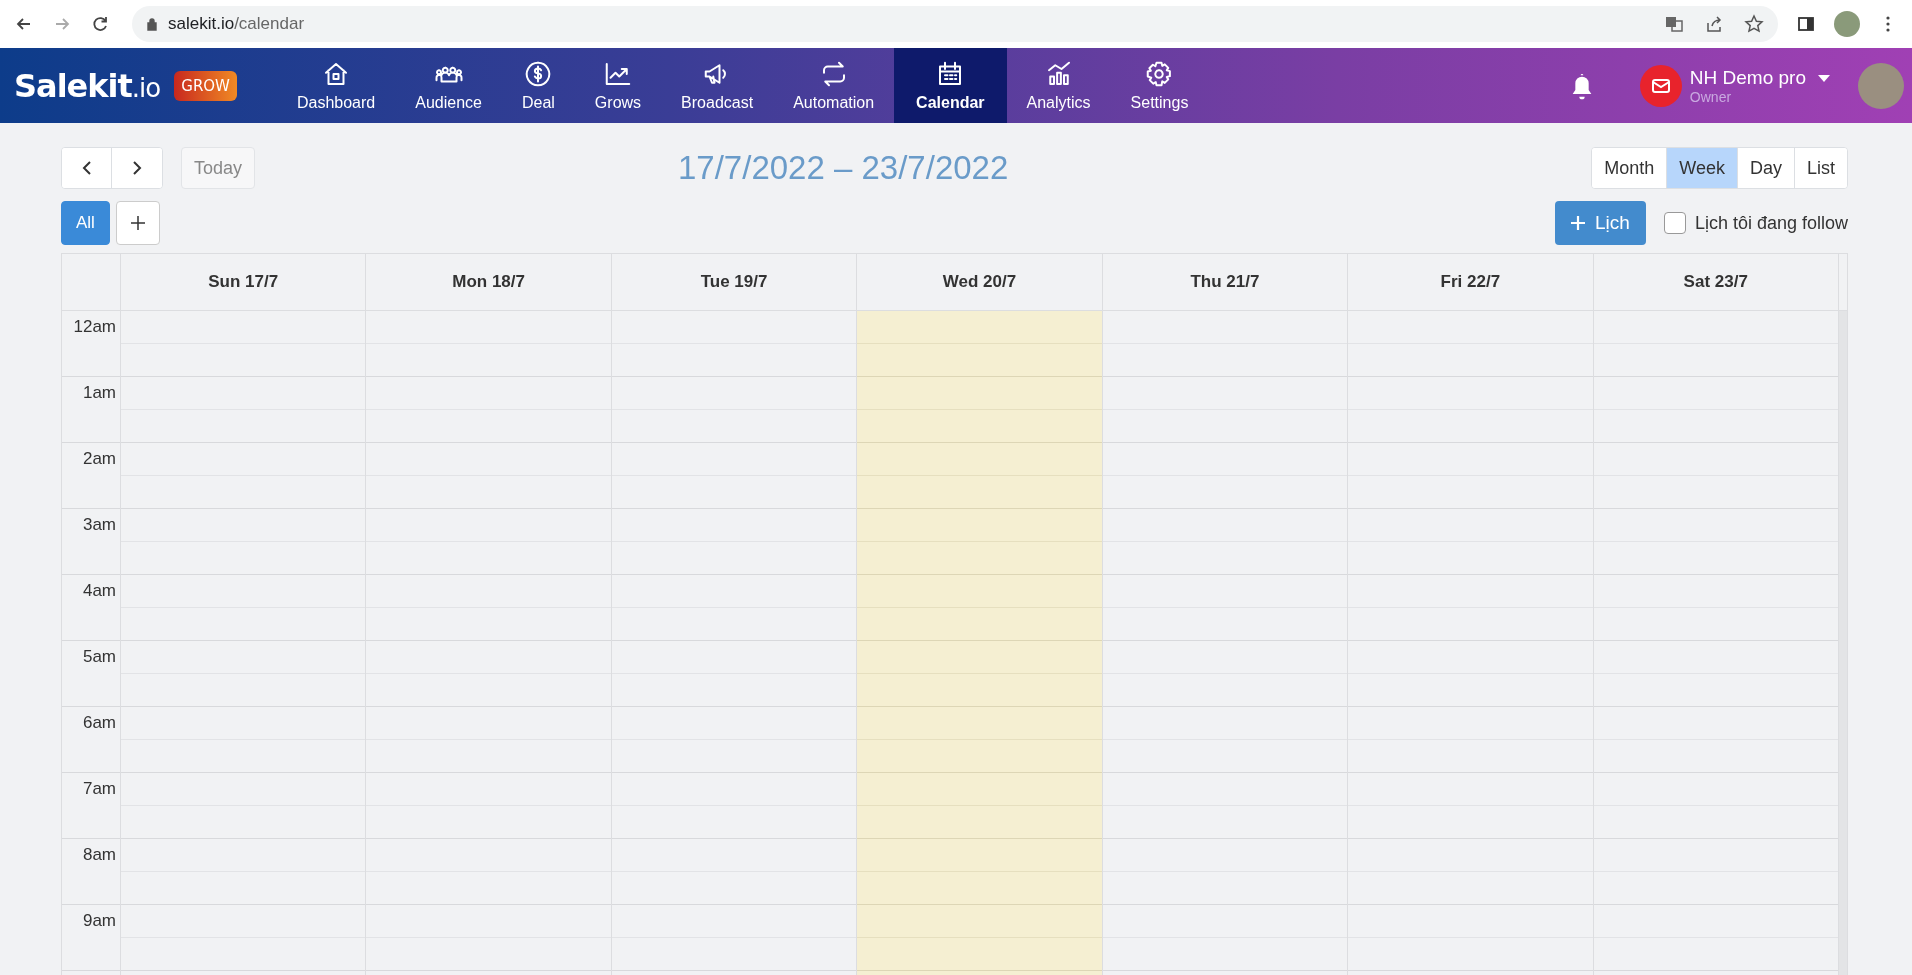 The image size is (1912, 975). I want to click on hour-label: 2am, so click(99, 458).